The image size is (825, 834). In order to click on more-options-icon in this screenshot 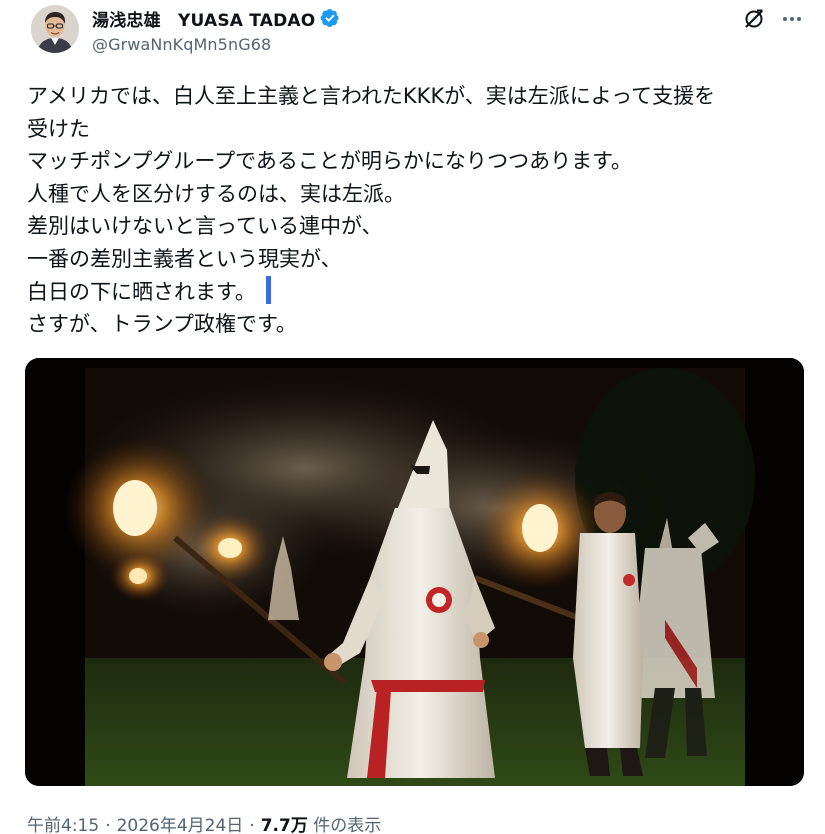, I will do `click(792, 19)`.